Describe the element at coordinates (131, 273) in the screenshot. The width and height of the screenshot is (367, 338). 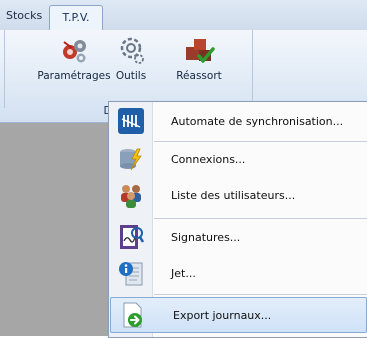
I see `jet-info-icon` at that location.